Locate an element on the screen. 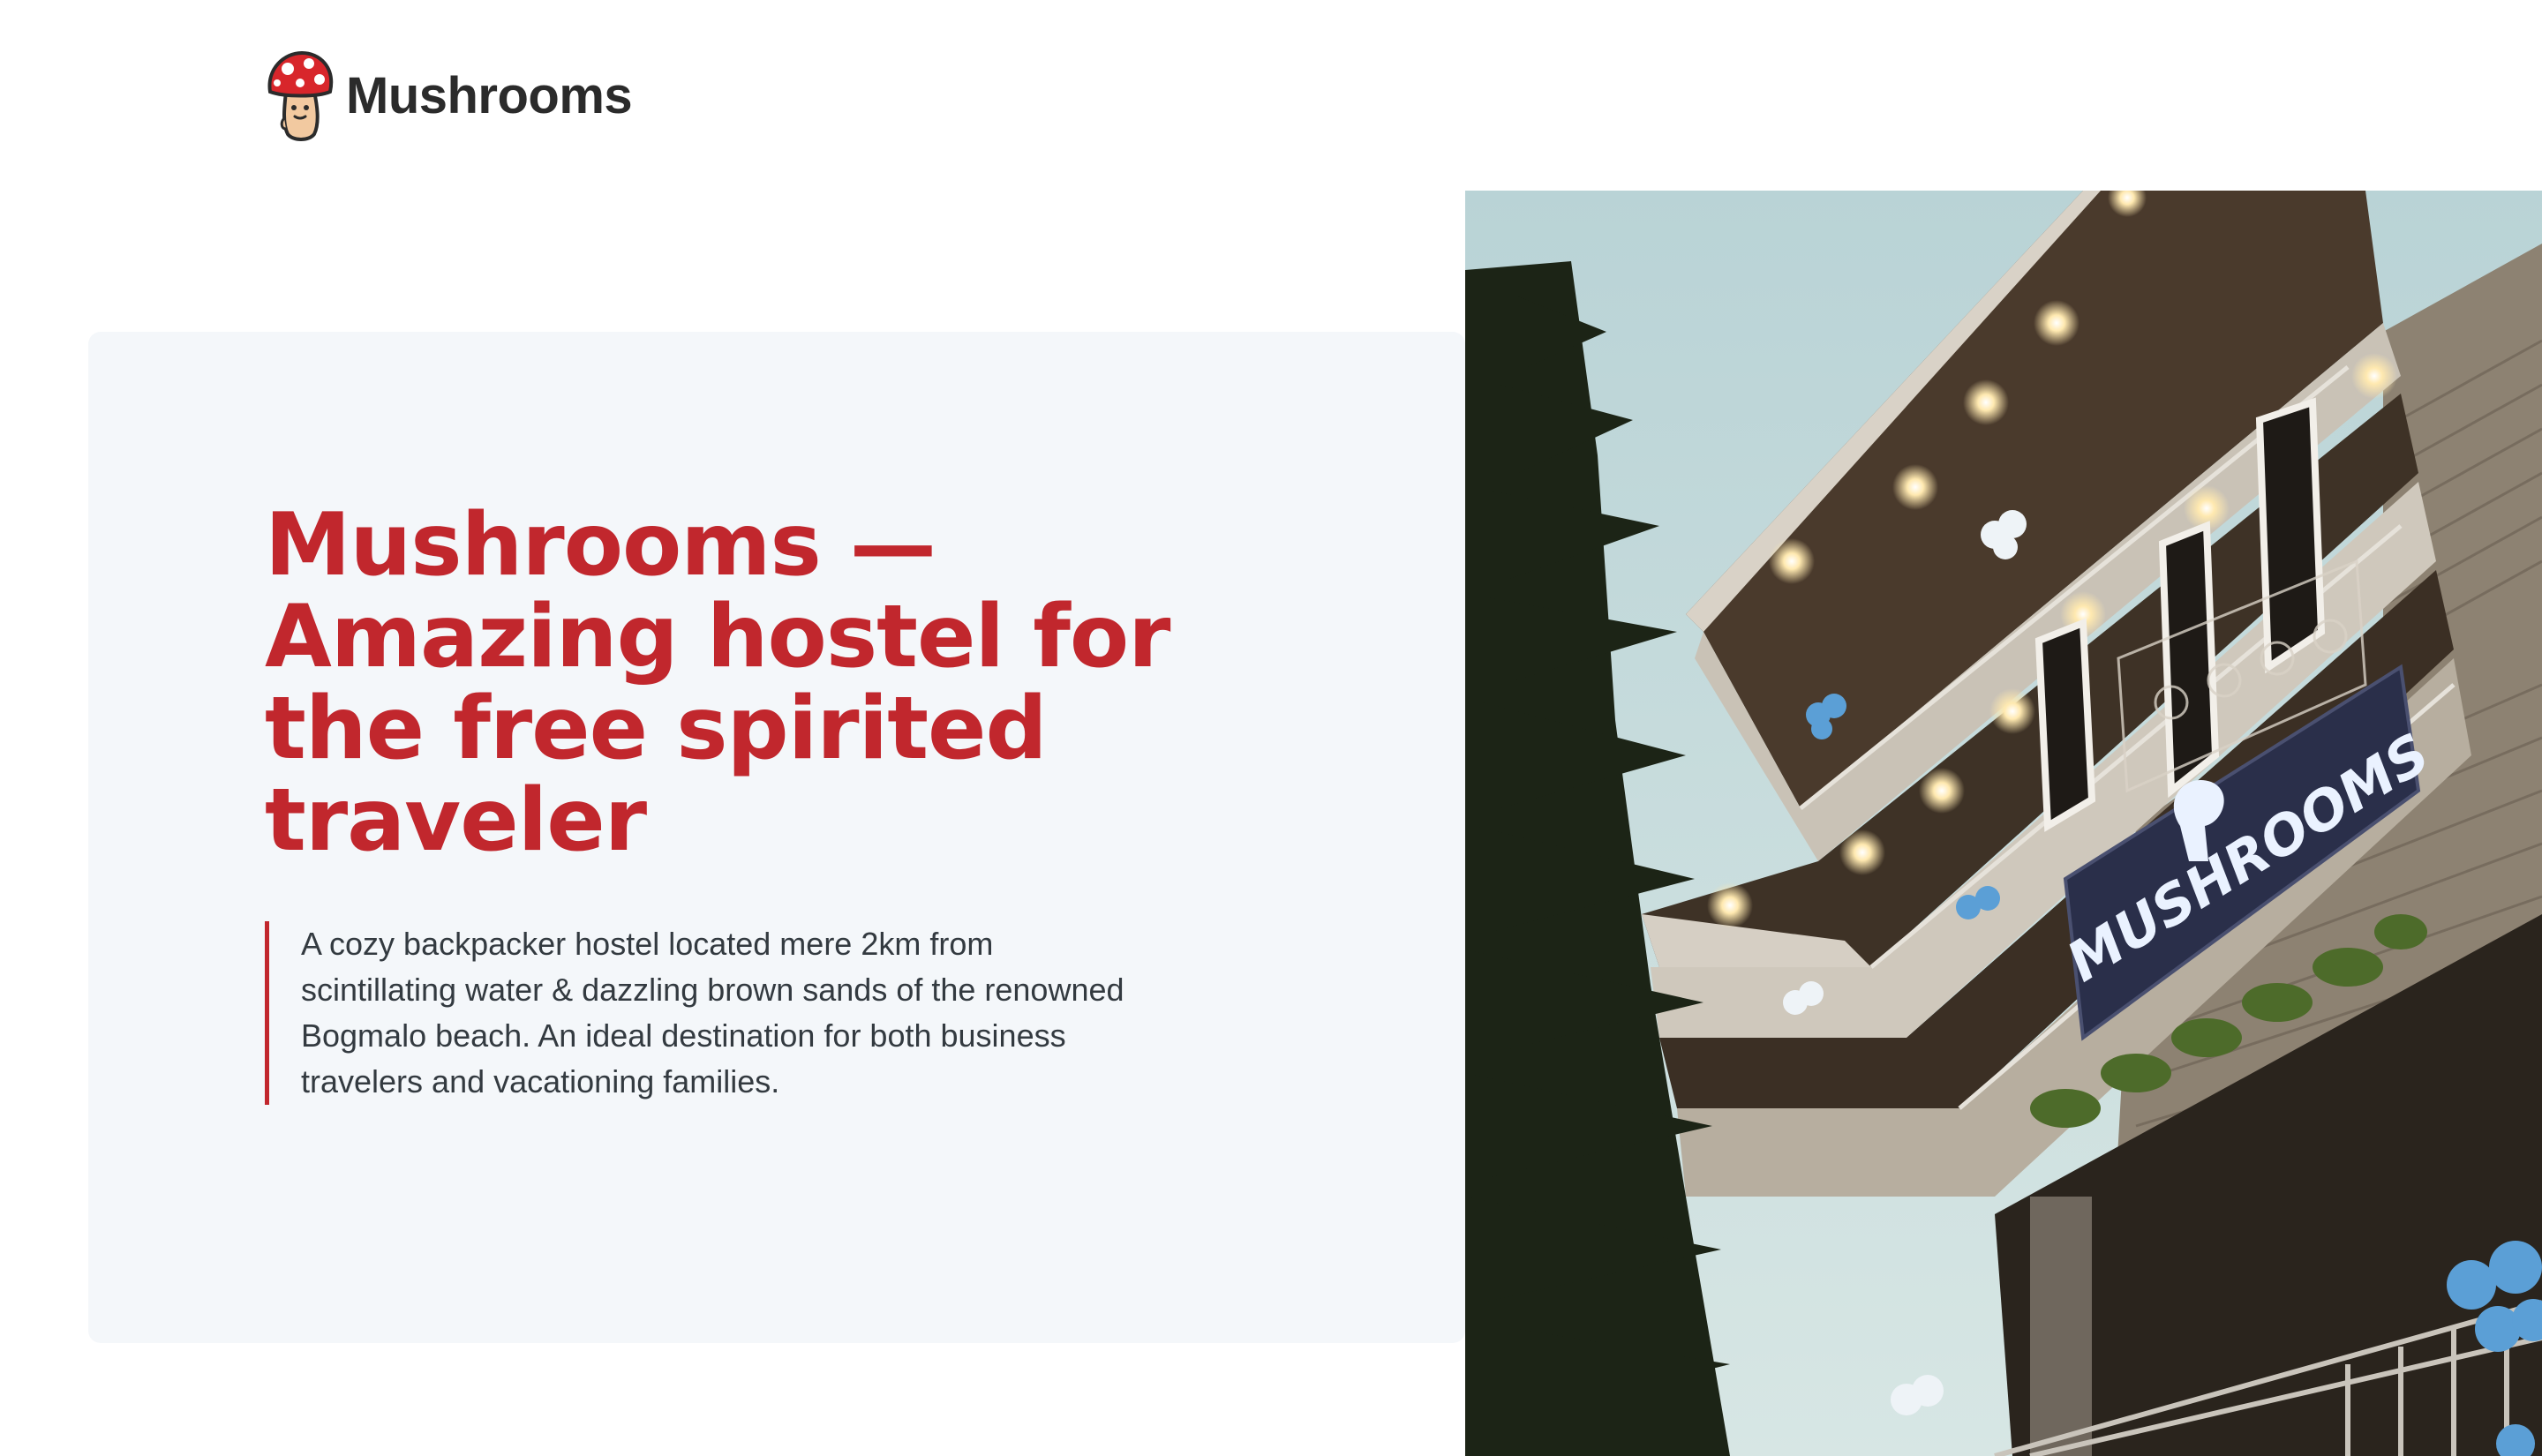  brand-logo-link: Mushrooms is located at coordinates (449, 95).